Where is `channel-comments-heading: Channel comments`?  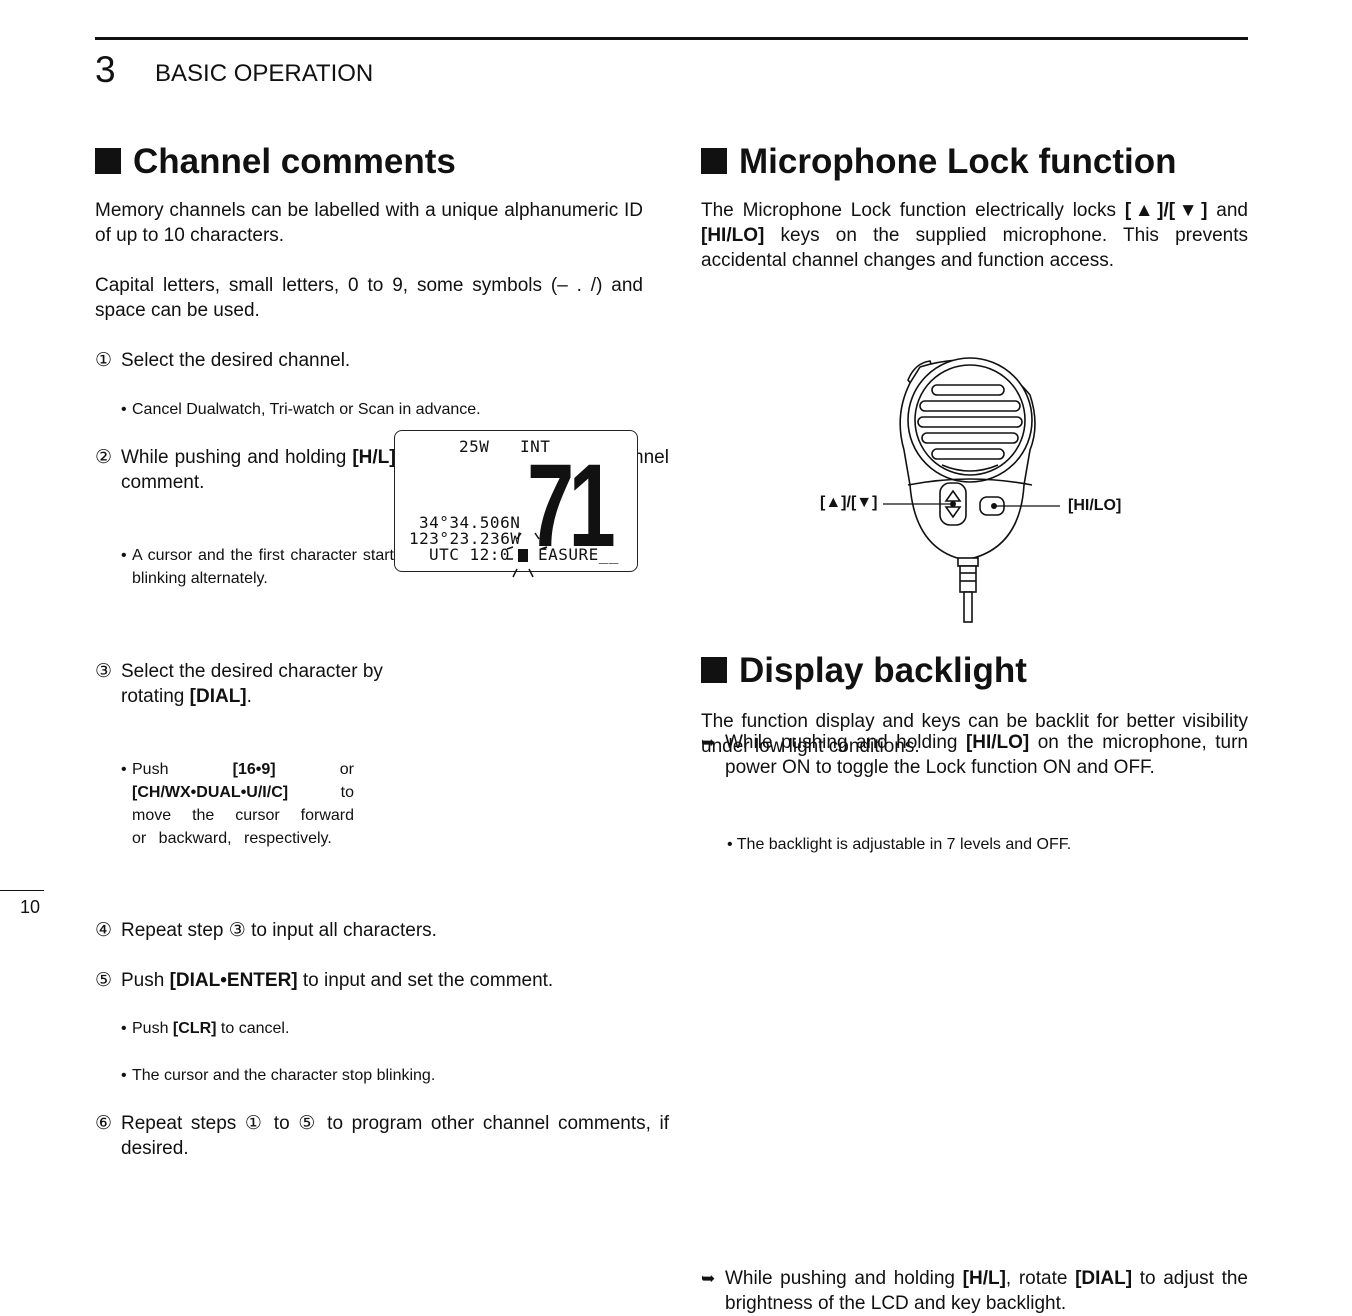 channel-comments-heading: Channel comments is located at coordinates (275, 162).